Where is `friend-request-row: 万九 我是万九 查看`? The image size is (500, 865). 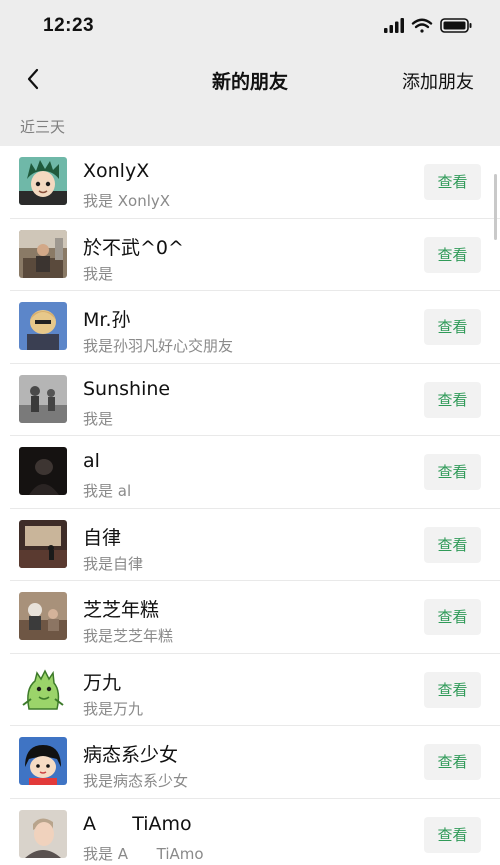 friend-request-row: 万九 我是万九 查看 is located at coordinates (250, 690).